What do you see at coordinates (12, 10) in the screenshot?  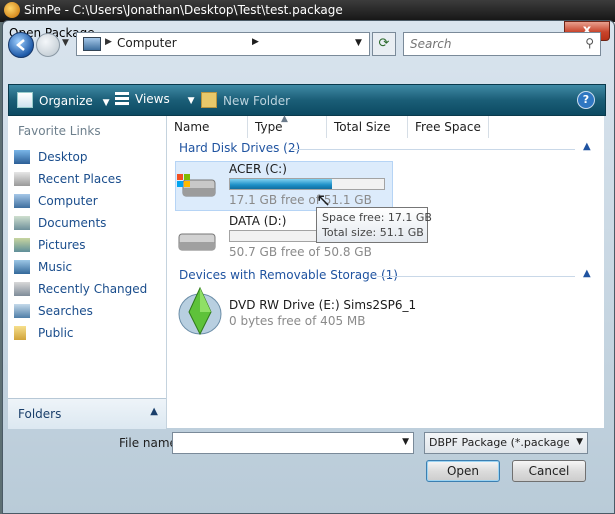 I see `simpe-logo-icon` at bounding box center [12, 10].